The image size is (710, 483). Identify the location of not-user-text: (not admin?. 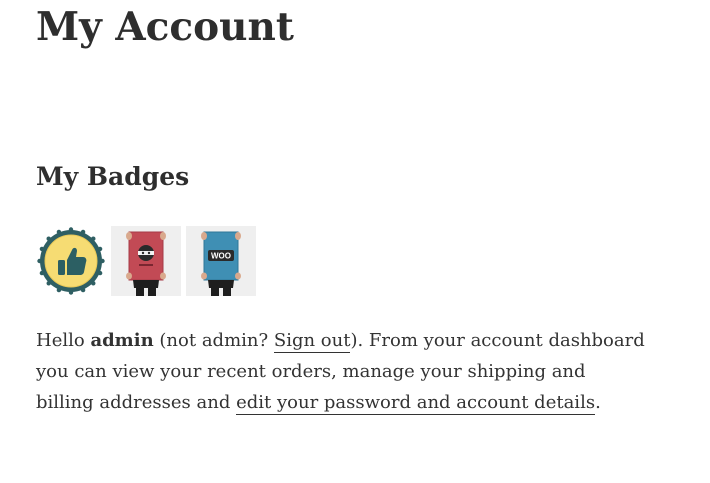
(214, 340).